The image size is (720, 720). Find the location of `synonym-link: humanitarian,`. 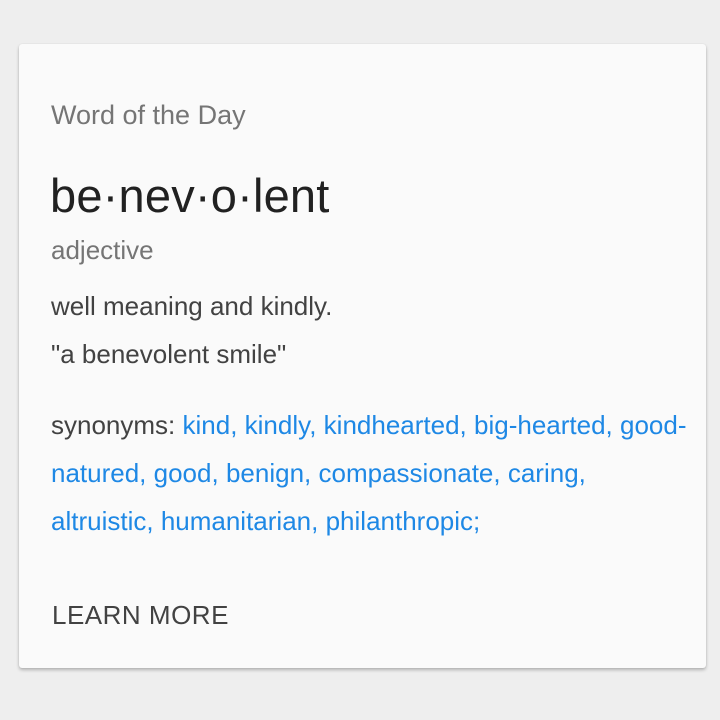

synonym-link: humanitarian, is located at coordinates (240, 521).